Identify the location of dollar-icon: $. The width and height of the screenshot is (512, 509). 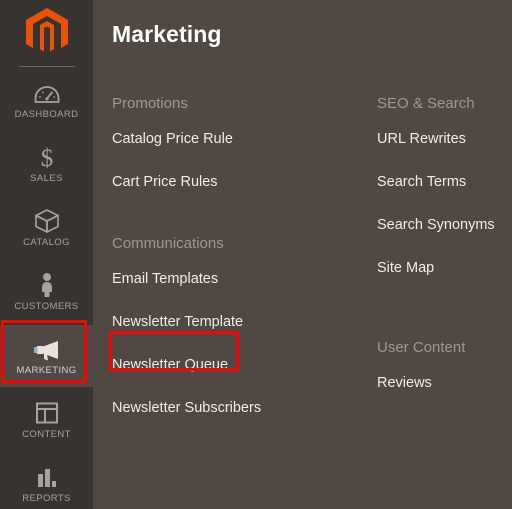
(47, 157).